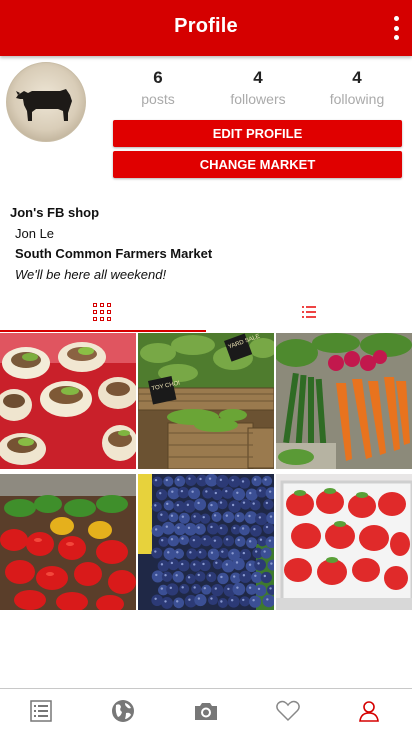 The width and height of the screenshot is (412, 733). What do you see at coordinates (91, 274) in the screenshot?
I see `bio-tagline: We'll be here all weekend!` at bounding box center [91, 274].